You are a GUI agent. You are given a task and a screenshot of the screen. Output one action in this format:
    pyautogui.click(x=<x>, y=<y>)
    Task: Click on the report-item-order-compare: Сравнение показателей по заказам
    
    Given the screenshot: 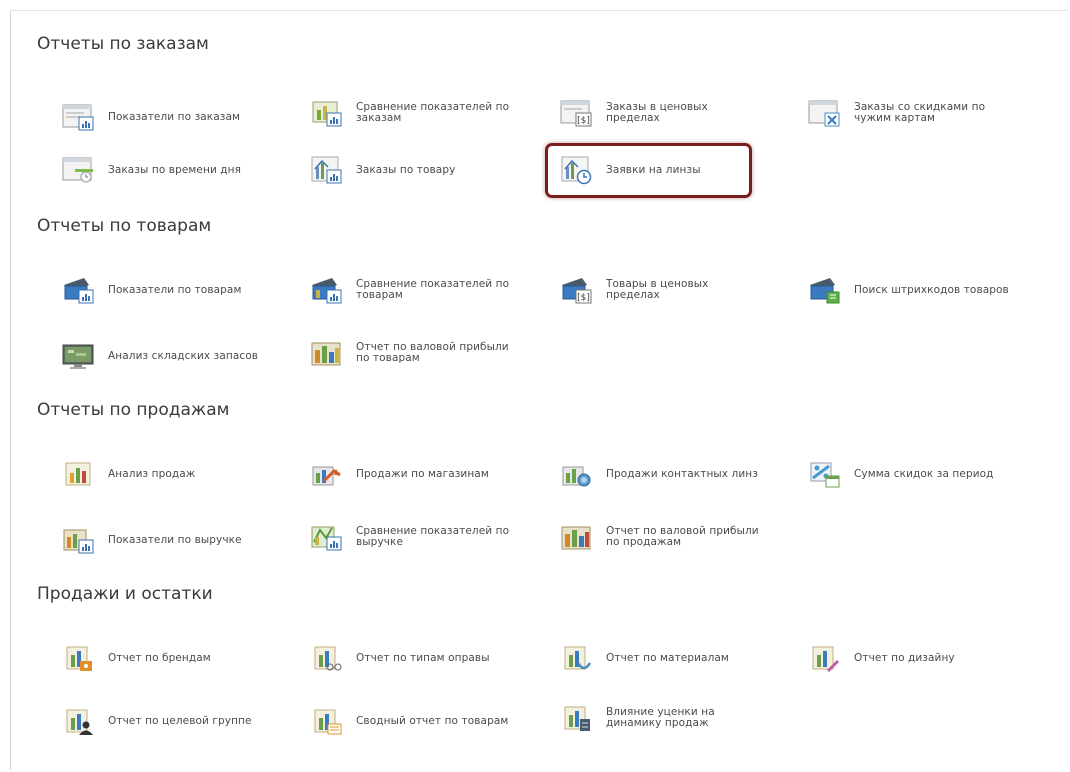 What is the action you would take?
    pyautogui.click(x=430, y=113)
    